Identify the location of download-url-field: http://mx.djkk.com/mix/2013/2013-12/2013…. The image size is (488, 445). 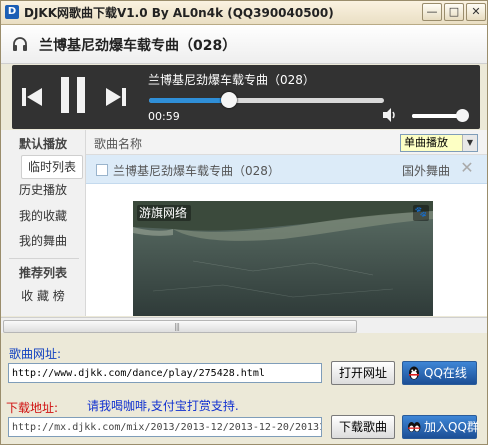
(165, 427).